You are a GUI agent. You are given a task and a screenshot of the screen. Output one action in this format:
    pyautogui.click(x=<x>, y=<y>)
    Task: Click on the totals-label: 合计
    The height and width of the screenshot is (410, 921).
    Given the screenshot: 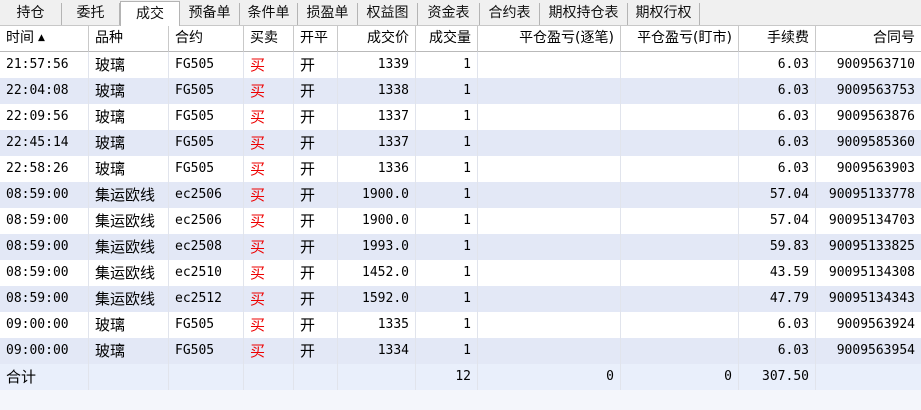 What is the action you would take?
    pyautogui.click(x=44, y=377)
    